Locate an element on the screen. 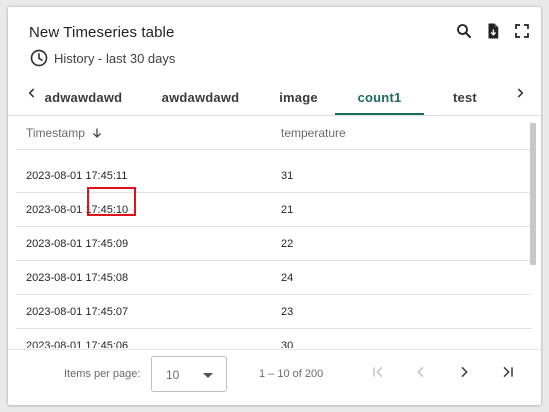 The height and width of the screenshot is (412, 549). timestamp-cell: 2023-08-01 17:45:06 is located at coordinates (77, 344).